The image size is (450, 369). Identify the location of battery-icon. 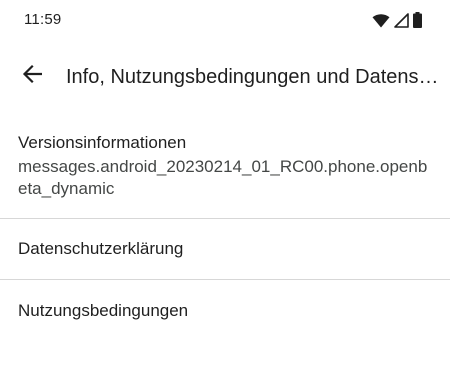
(417, 20).